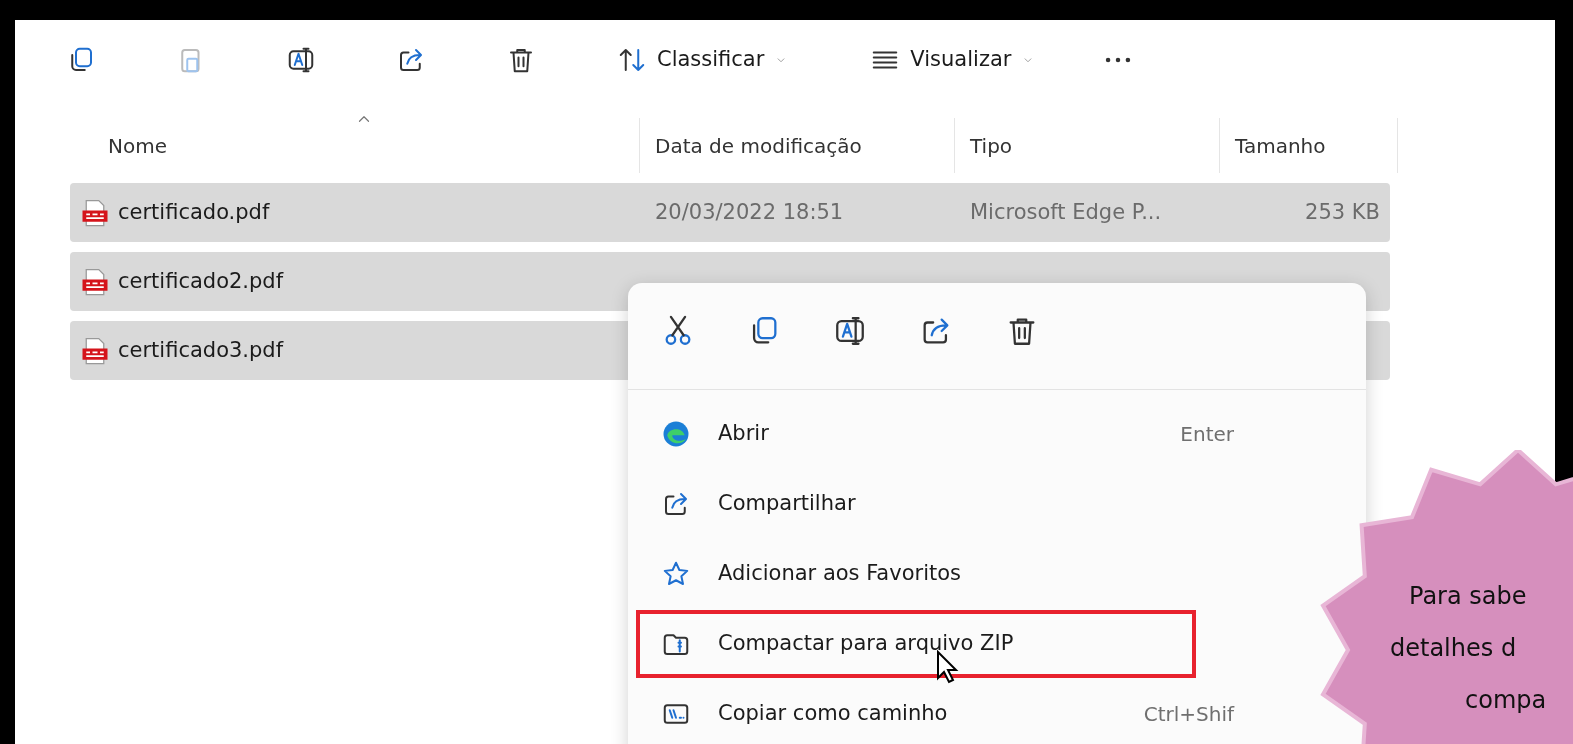  Describe the element at coordinates (1468, 596) in the screenshot. I see `callout-text: Para sabe` at that location.